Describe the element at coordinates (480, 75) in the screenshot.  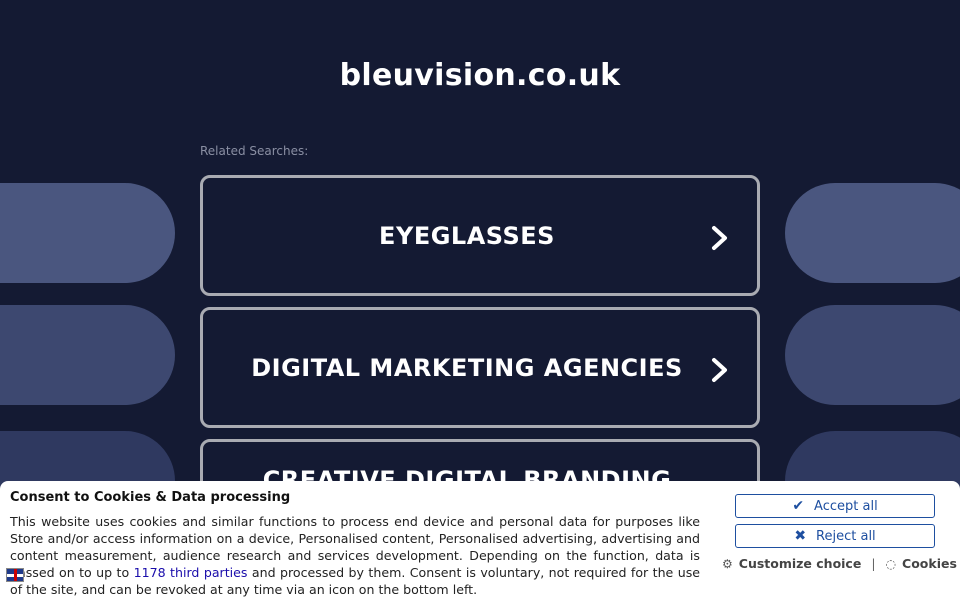
I see `domain-title: bleuvision.co.uk` at that location.